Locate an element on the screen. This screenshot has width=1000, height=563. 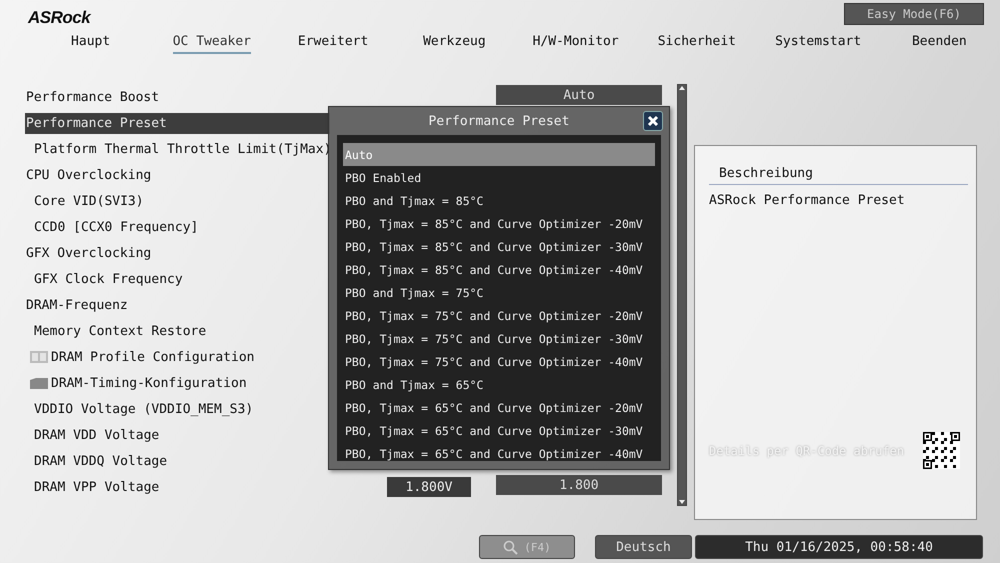
setting-item: GFX Overclocking is located at coordinates (88, 253).